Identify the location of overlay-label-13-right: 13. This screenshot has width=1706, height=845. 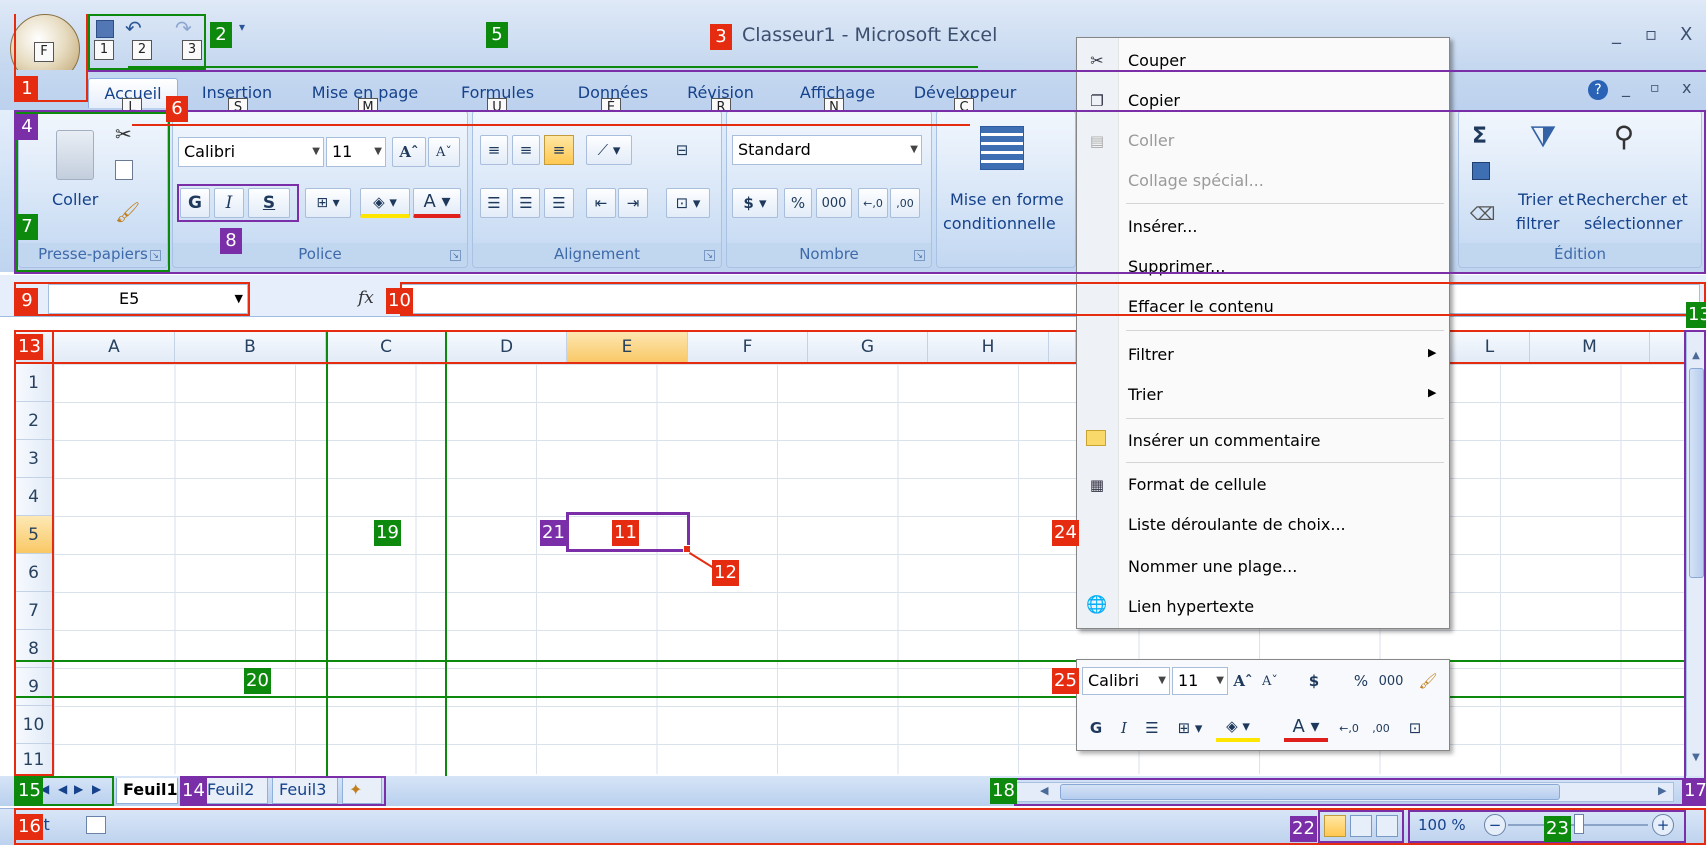
(1696, 315).